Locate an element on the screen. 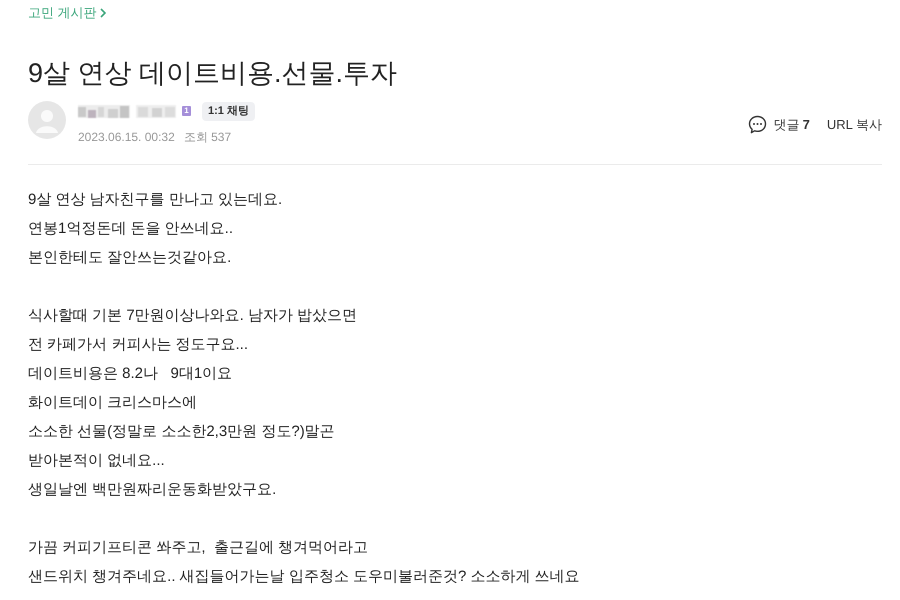 Image resolution: width=900 pixels, height=600 pixels. avatar-silhouette-icon is located at coordinates (47, 120).